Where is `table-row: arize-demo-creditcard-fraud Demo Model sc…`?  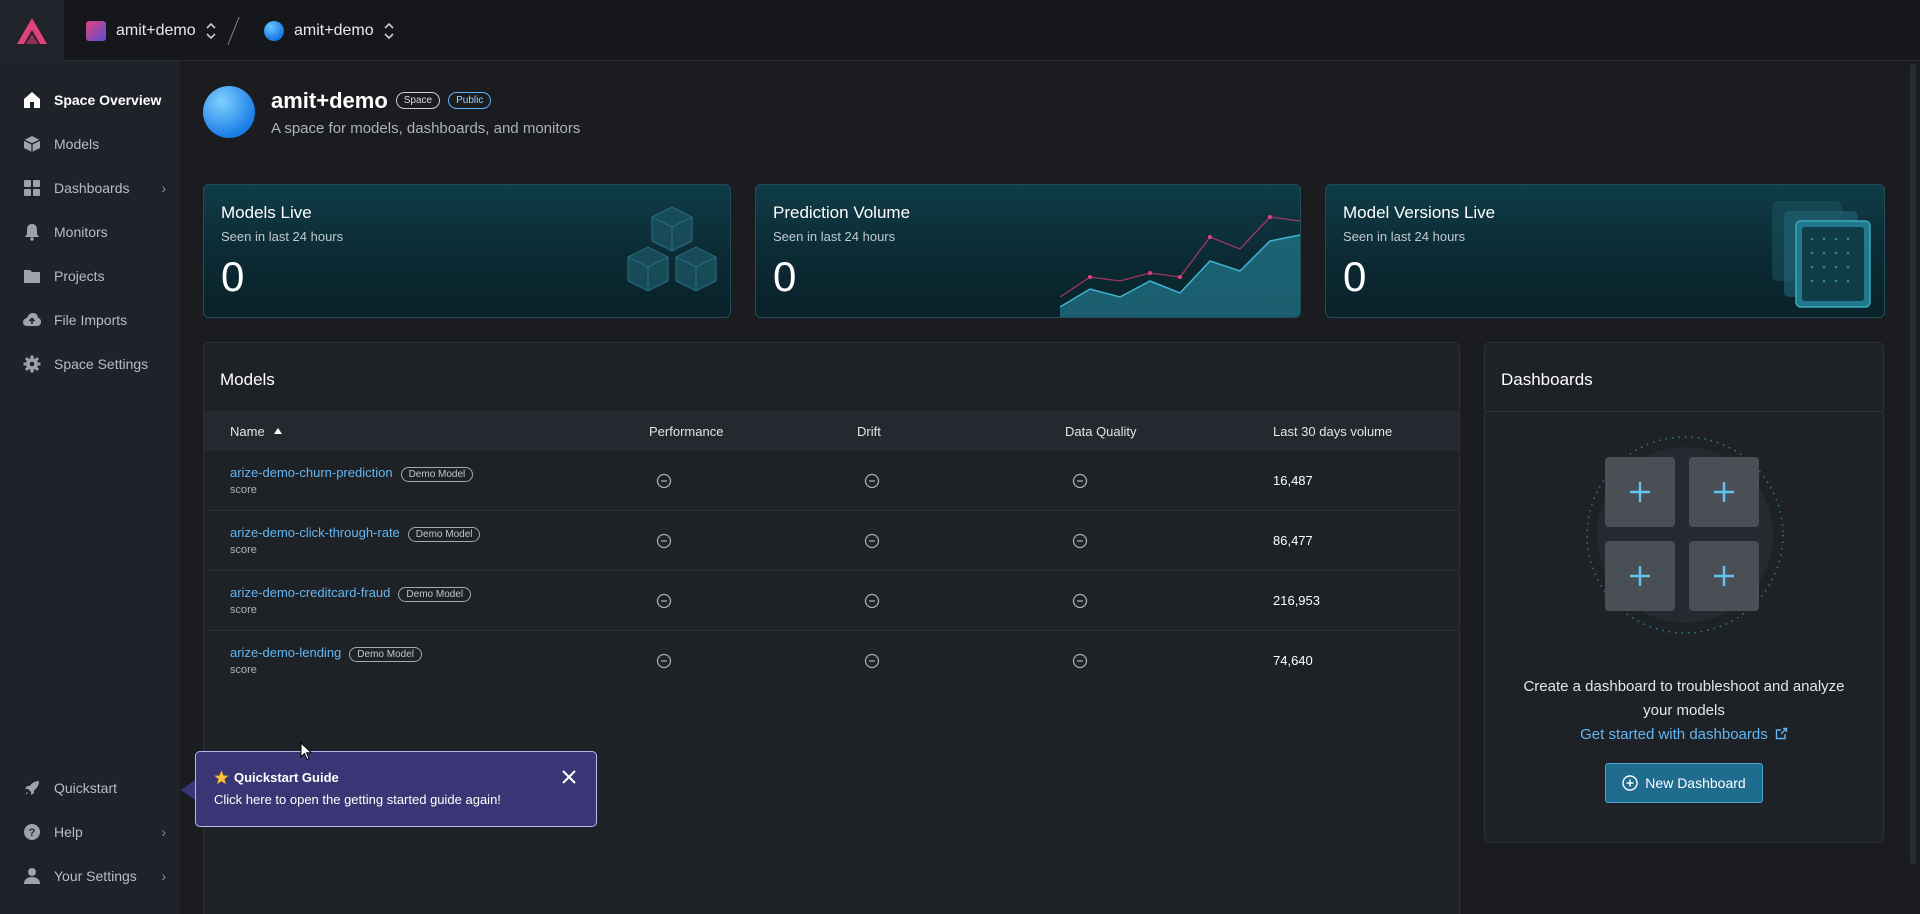
table-row: arize-demo-creditcard-fraud Demo Model sc… is located at coordinates (831, 601).